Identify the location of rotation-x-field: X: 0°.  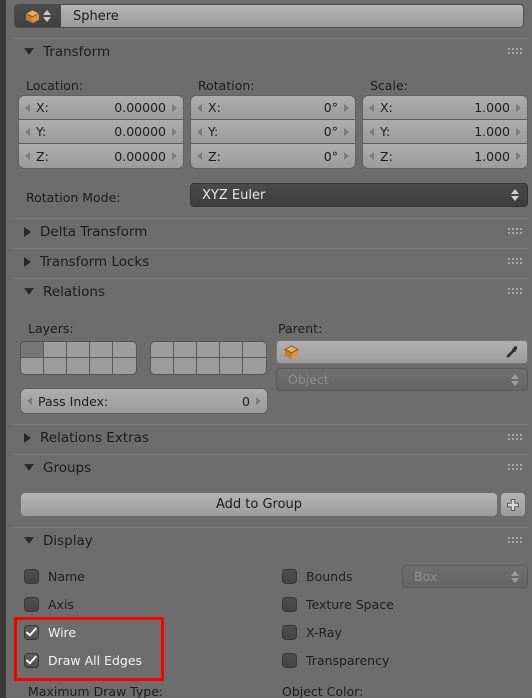
(273, 108).